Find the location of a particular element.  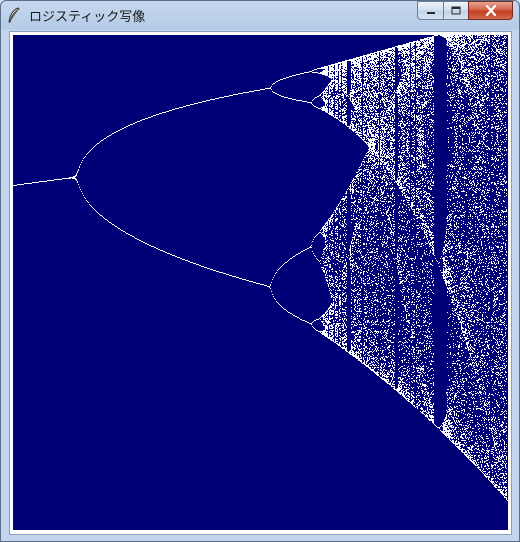

minimize-button is located at coordinates (430, 10).